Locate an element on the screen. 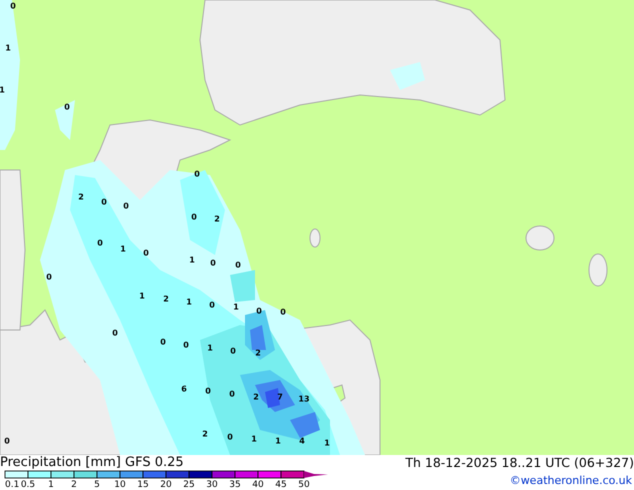 Image resolution: width=634 pixels, height=490 pixels. legend-tick: 50 is located at coordinates (304, 485).